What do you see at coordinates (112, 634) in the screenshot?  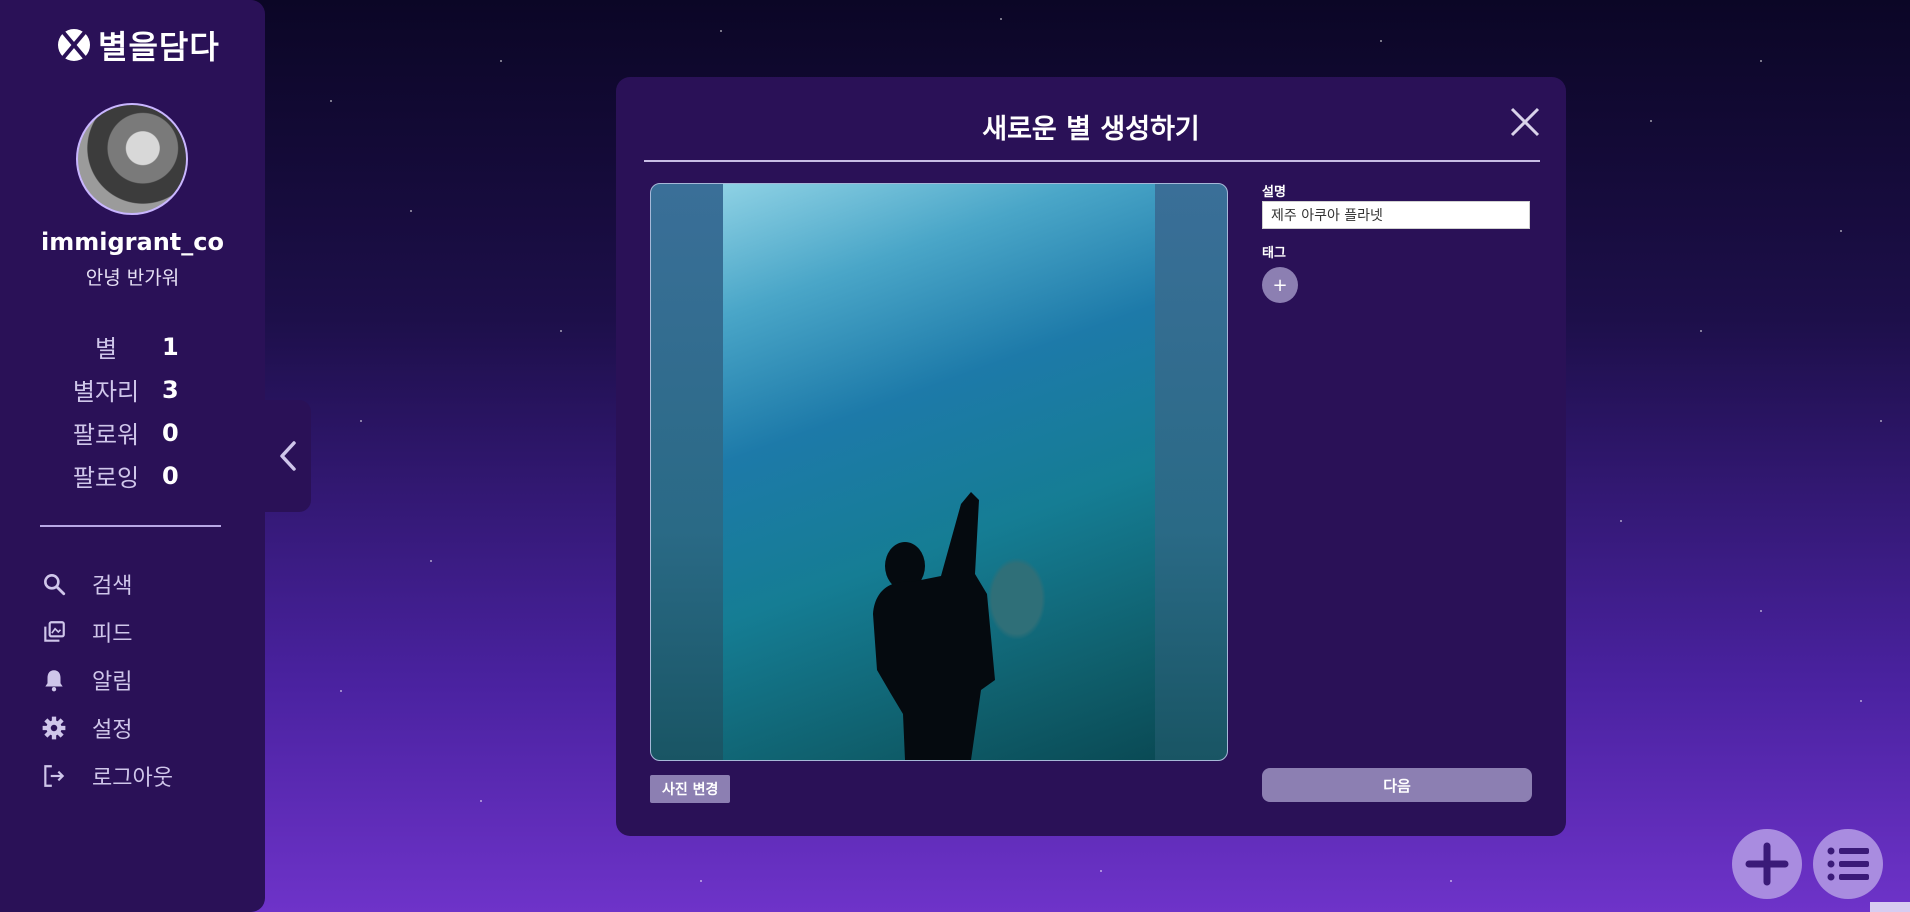 I see `nav-item-label: 피드` at bounding box center [112, 634].